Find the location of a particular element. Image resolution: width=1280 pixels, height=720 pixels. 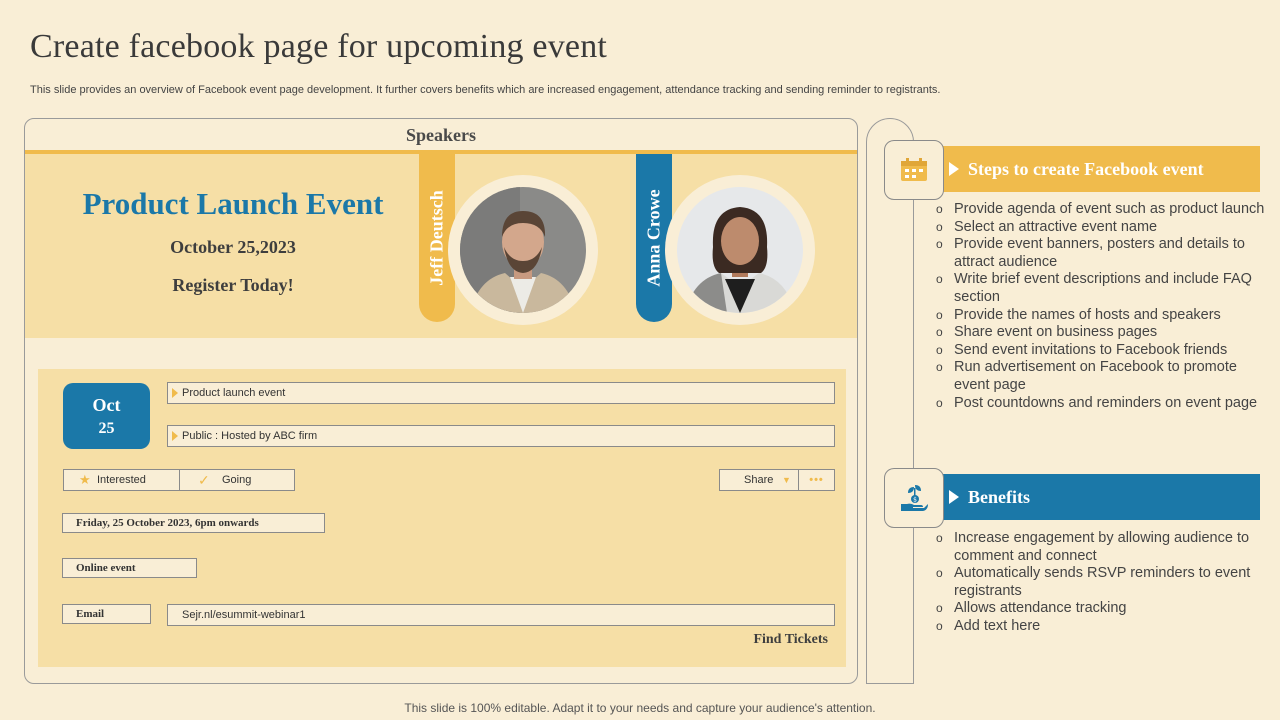

hosted-text: Public : Hosted by ABC firm is located at coordinates (250, 436).